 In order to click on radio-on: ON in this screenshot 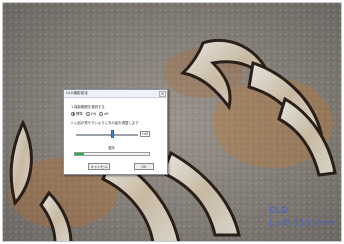, I will do `click(90, 113)`.